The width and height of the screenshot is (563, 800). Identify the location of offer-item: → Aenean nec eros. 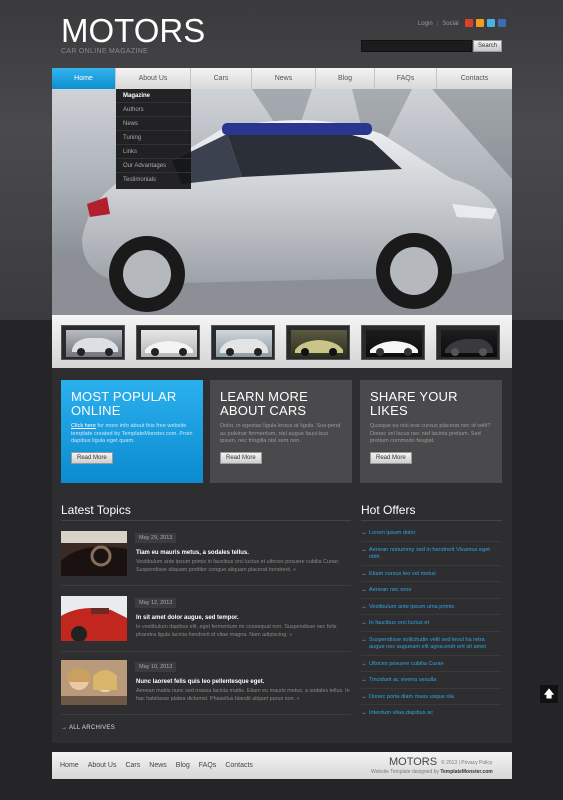
(431, 593).